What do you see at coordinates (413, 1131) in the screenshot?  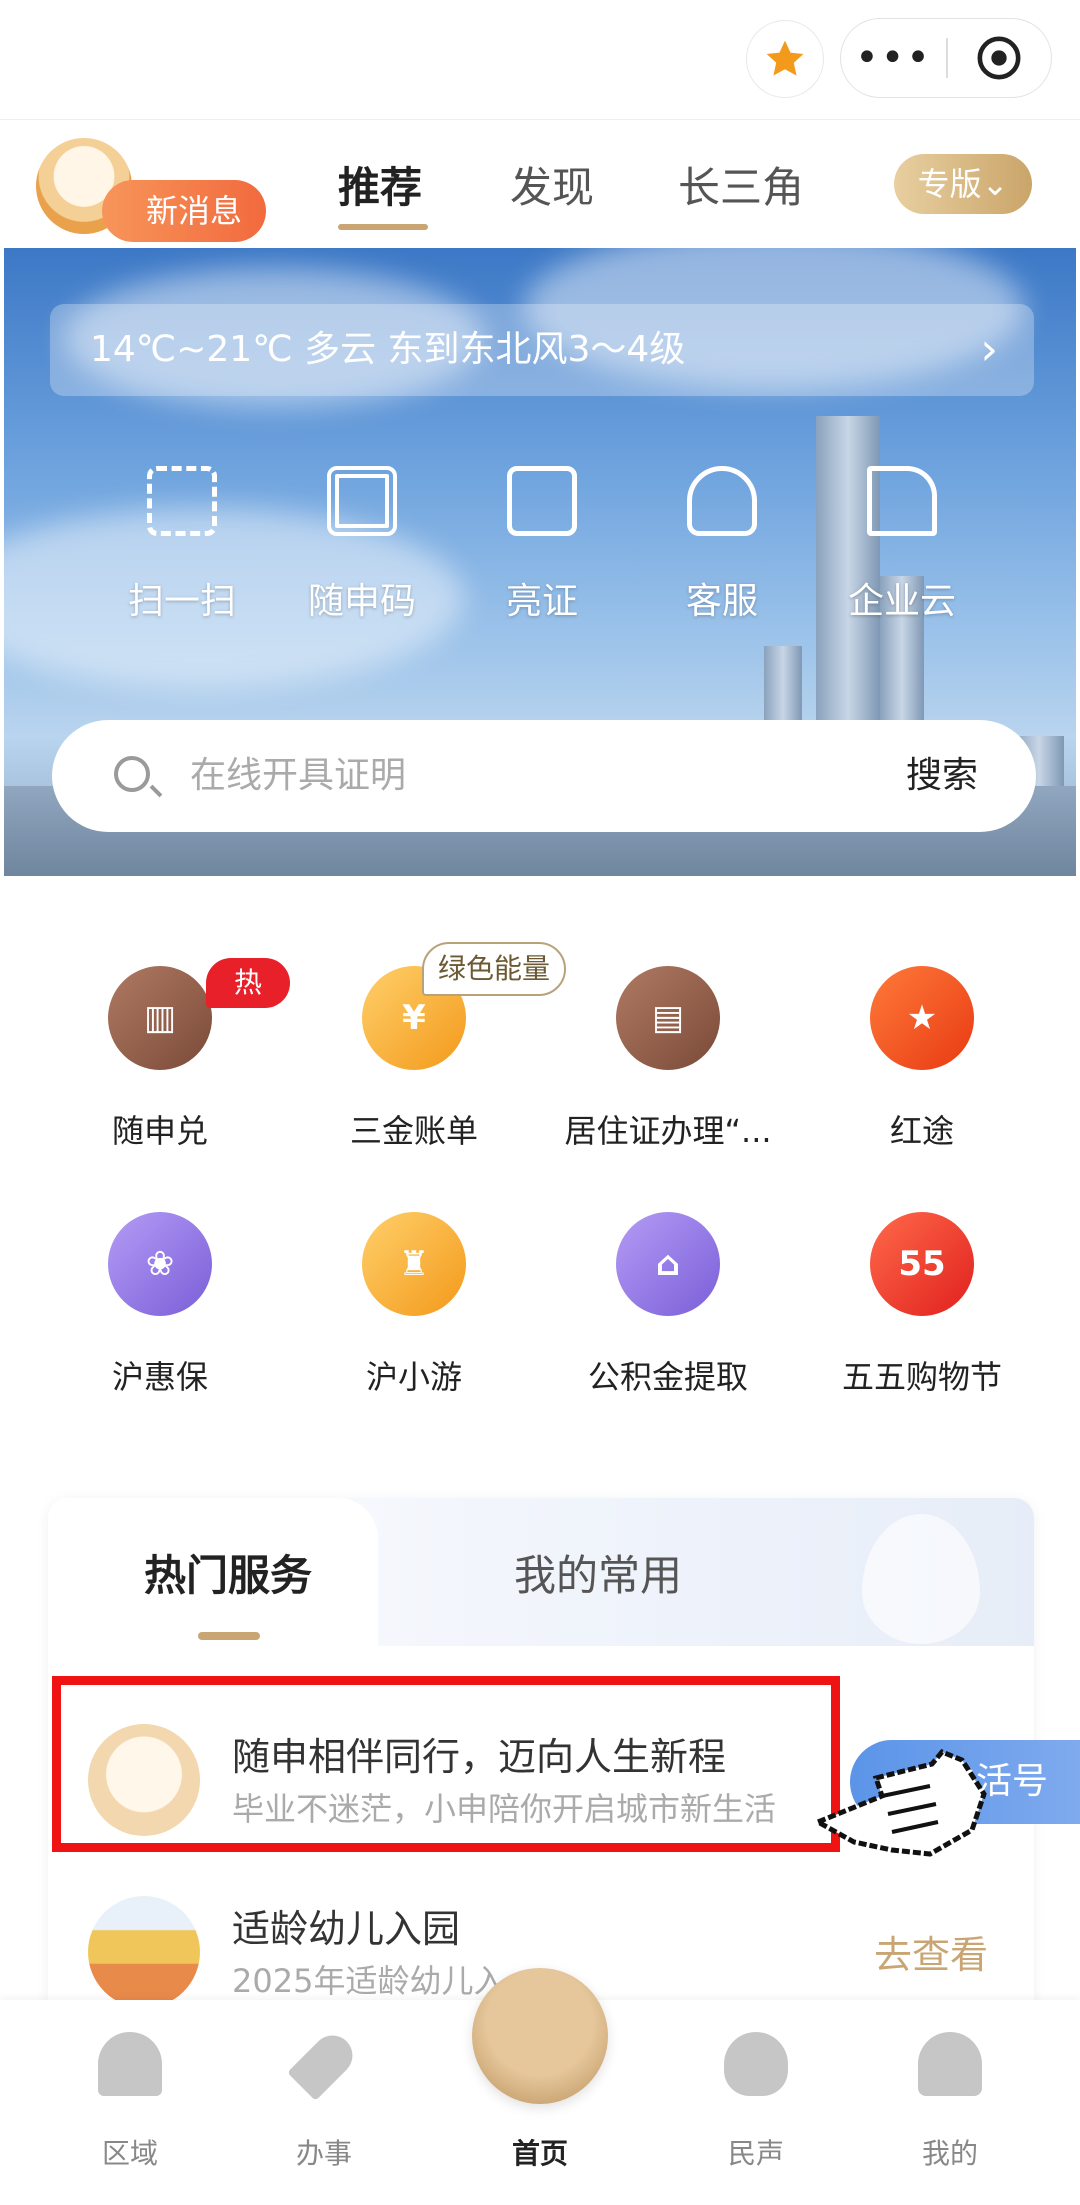 I see `service-label: 三金账单` at bounding box center [413, 1131].